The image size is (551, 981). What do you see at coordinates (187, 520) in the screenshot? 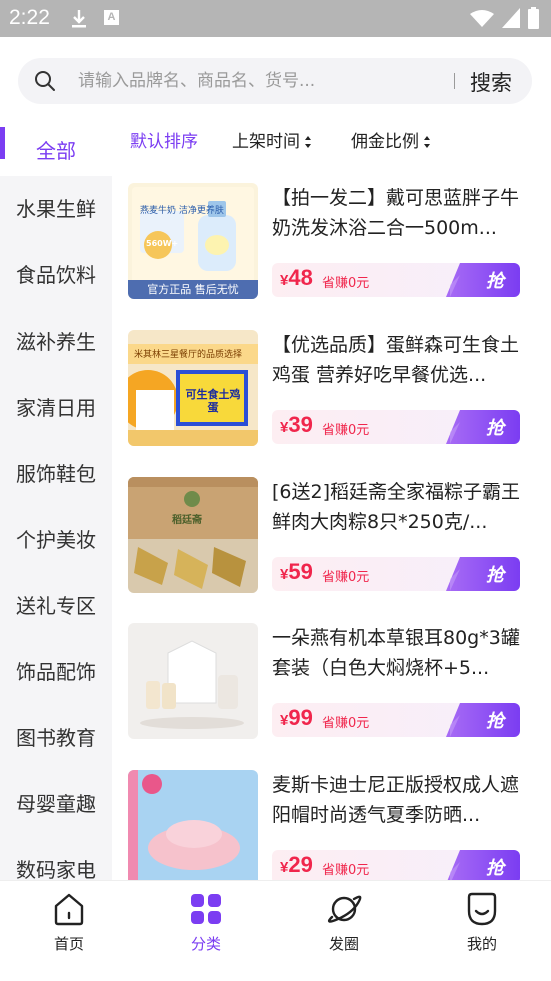
I see `product-image-box-text: 稻廷斋` at bounding box center [187, 520].